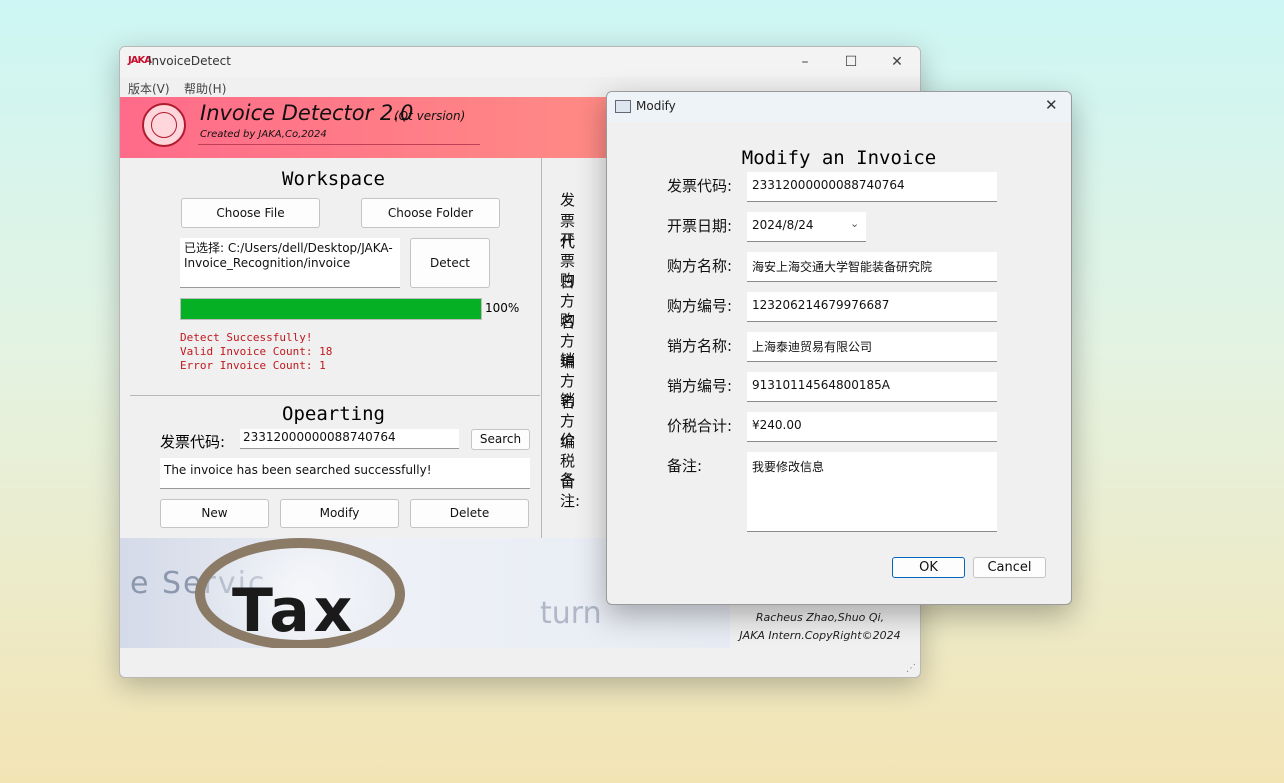 Image resolution: width=1284 pixels, height=783 pixels. What do you see at coordinates (541, 348) in the screenshot?
I see `panel-divider` at bounding box center [541, 348].